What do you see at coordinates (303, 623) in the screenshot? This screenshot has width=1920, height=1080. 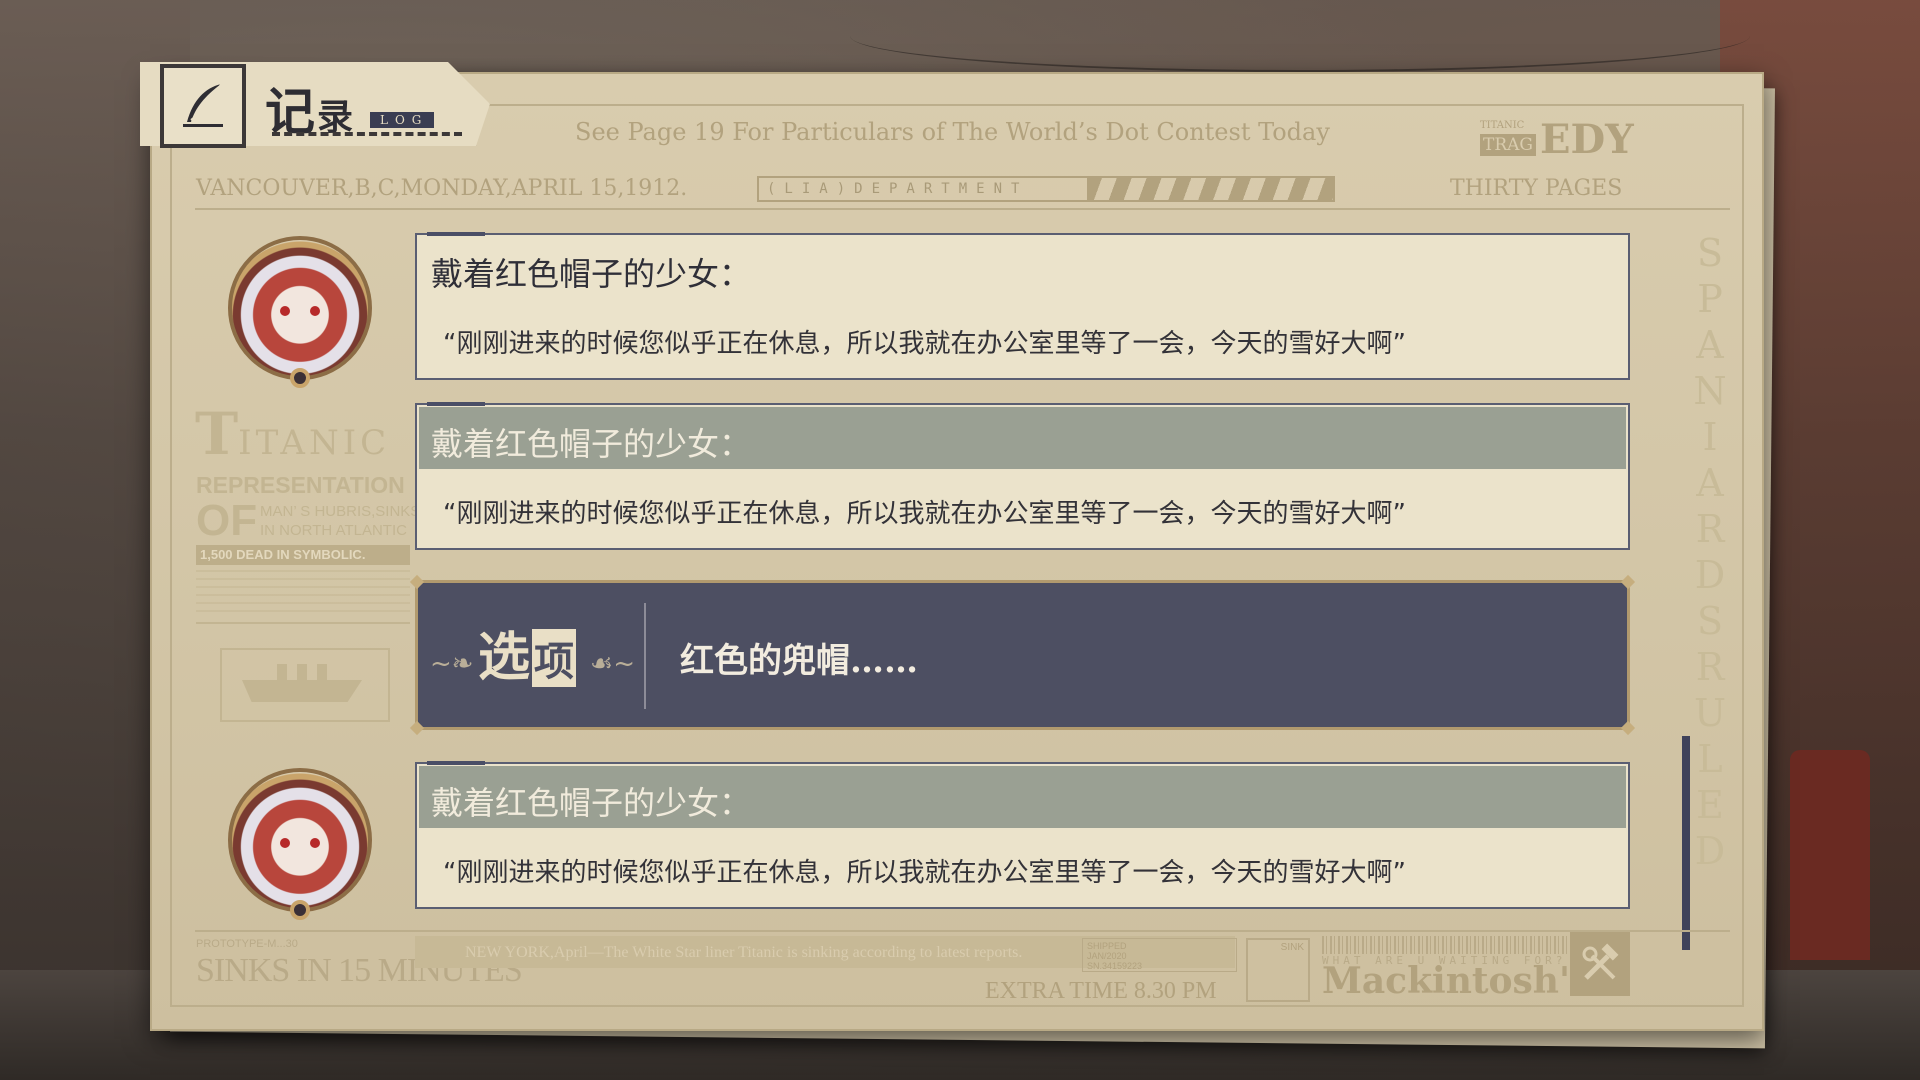 I see `side-divider` at bounding box center [303, 623].